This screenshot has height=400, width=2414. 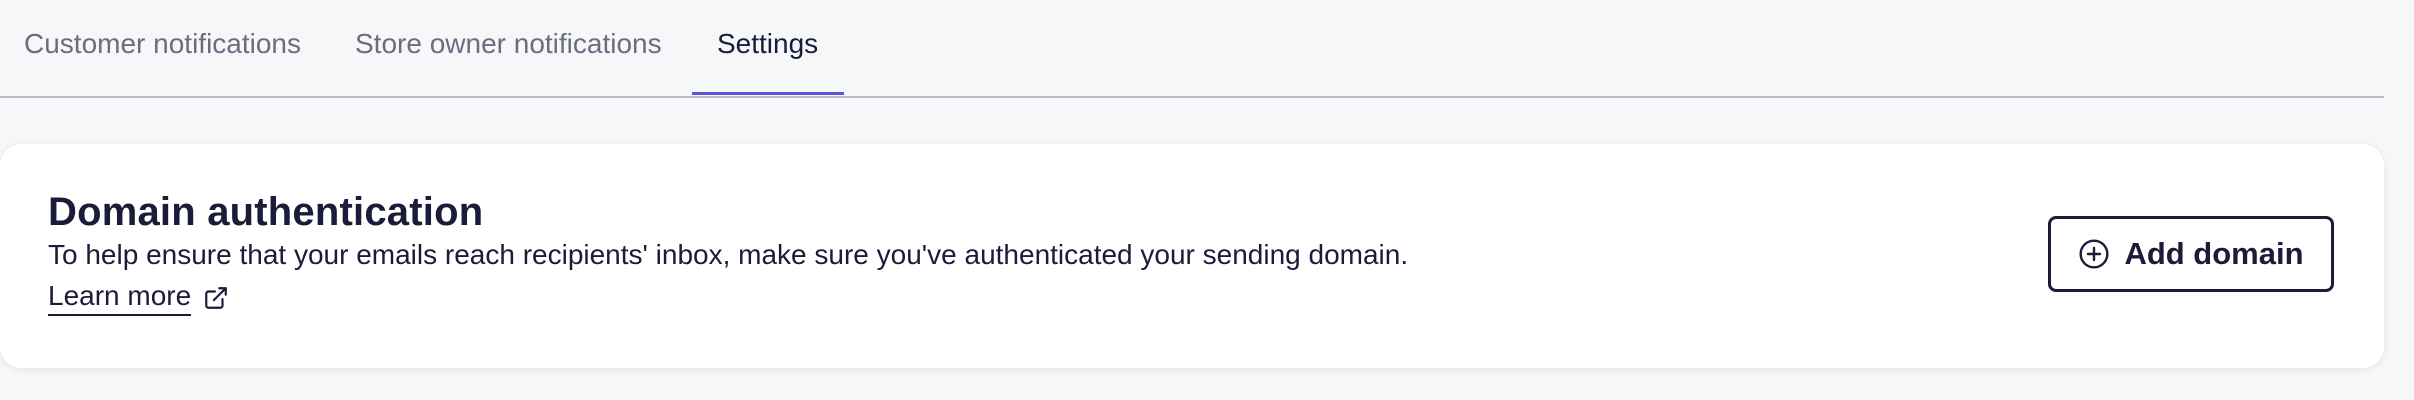 I want to click on learn-more-label: Learn more, so click(x=120, y=298).